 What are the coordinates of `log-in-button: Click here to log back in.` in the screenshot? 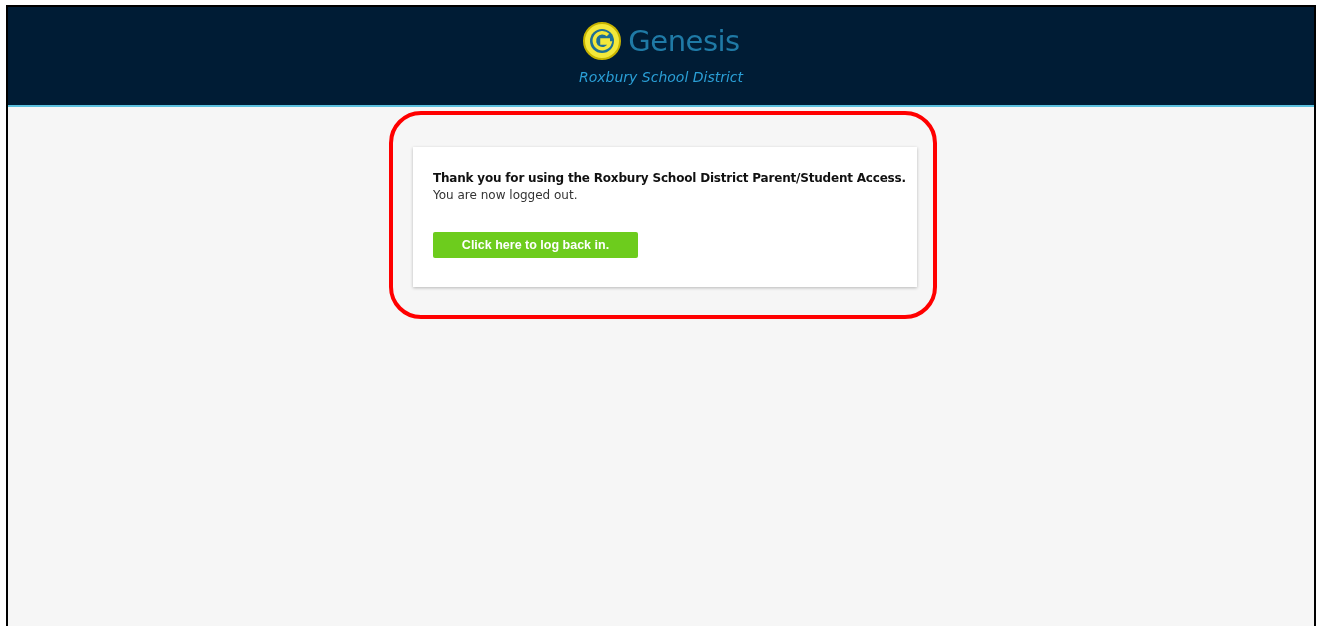 It's located at (535, 245).